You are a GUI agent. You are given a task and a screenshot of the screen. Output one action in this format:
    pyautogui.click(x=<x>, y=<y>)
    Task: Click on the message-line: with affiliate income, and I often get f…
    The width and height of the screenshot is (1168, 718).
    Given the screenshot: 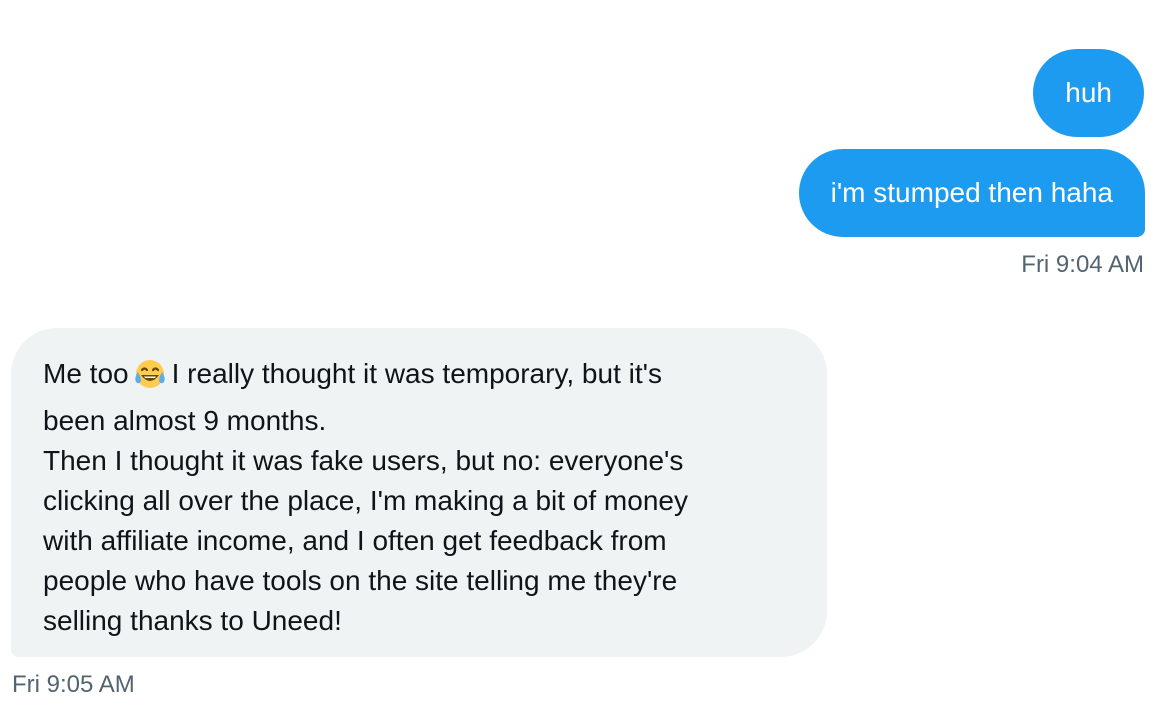 What is the action you would take?
    pyautogui.click(x=355, y=540)
    